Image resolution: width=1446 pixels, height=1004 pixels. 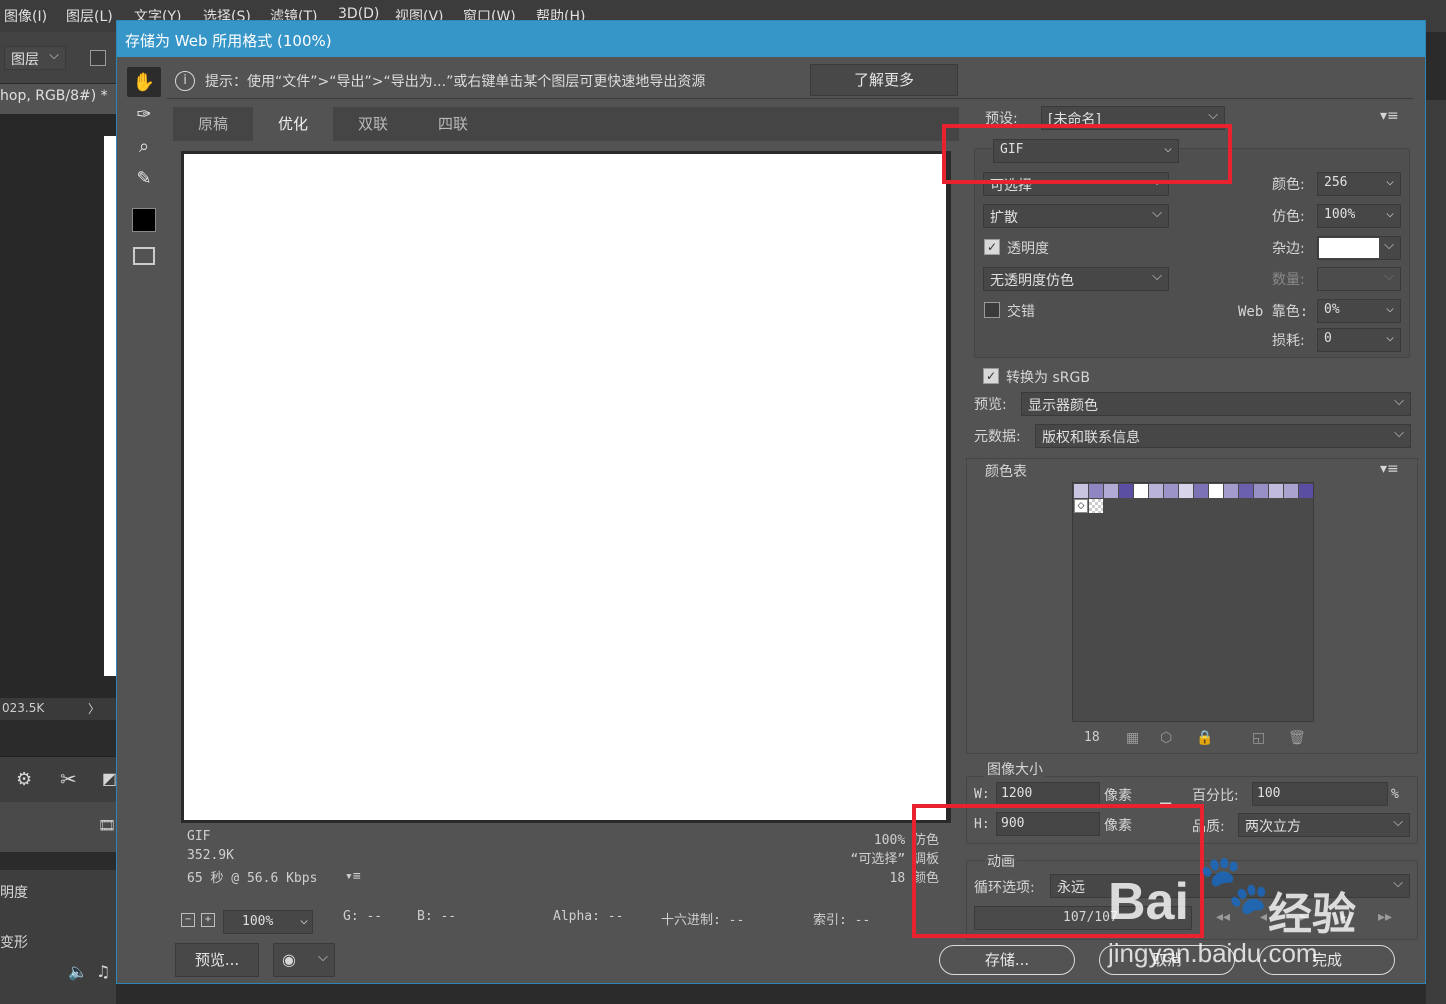 I want to click on zoom-level-value: 100%, so click(x=258, y=921).